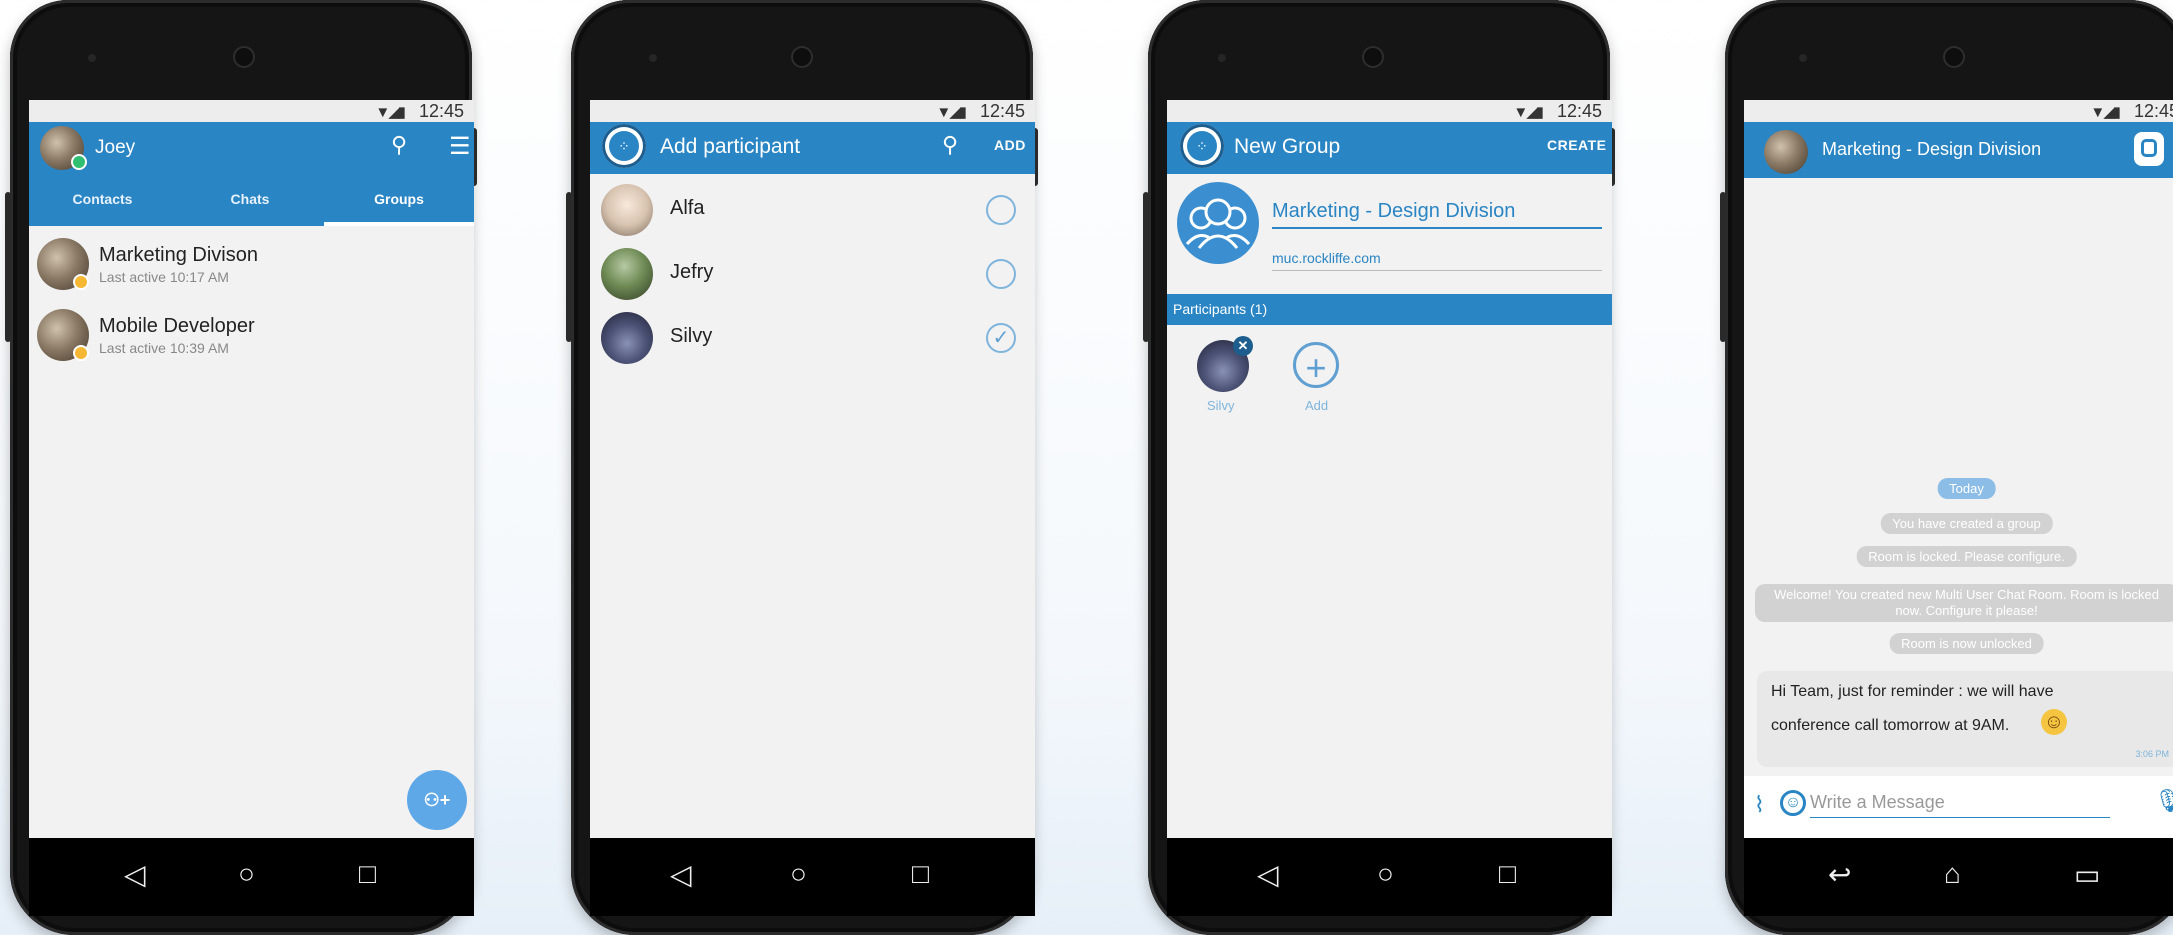  What do you see at coordinates (251, 148) in the screenshot?
I see `app-bar: Joey ⚲ ☰` at bounding box center [251, 148].